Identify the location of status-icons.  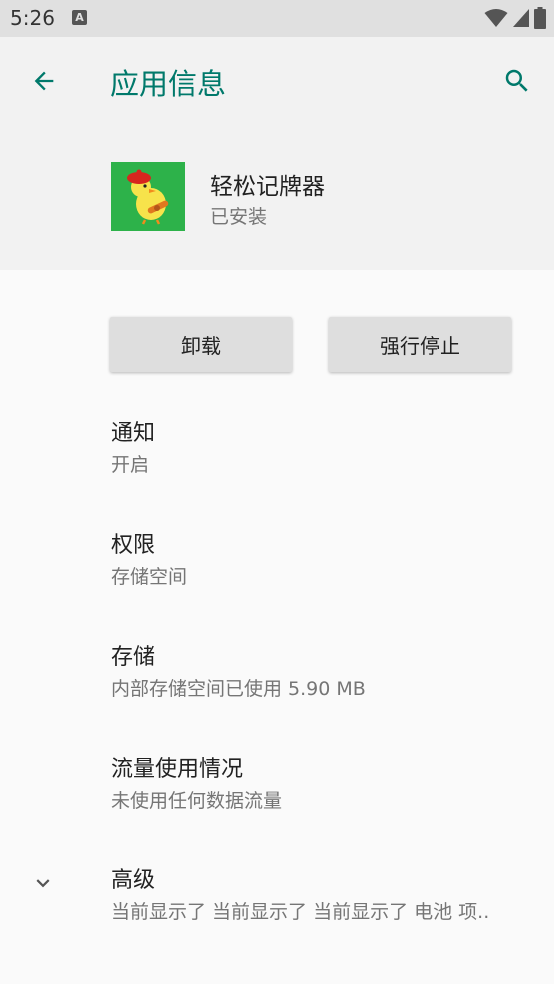
(515, 18).